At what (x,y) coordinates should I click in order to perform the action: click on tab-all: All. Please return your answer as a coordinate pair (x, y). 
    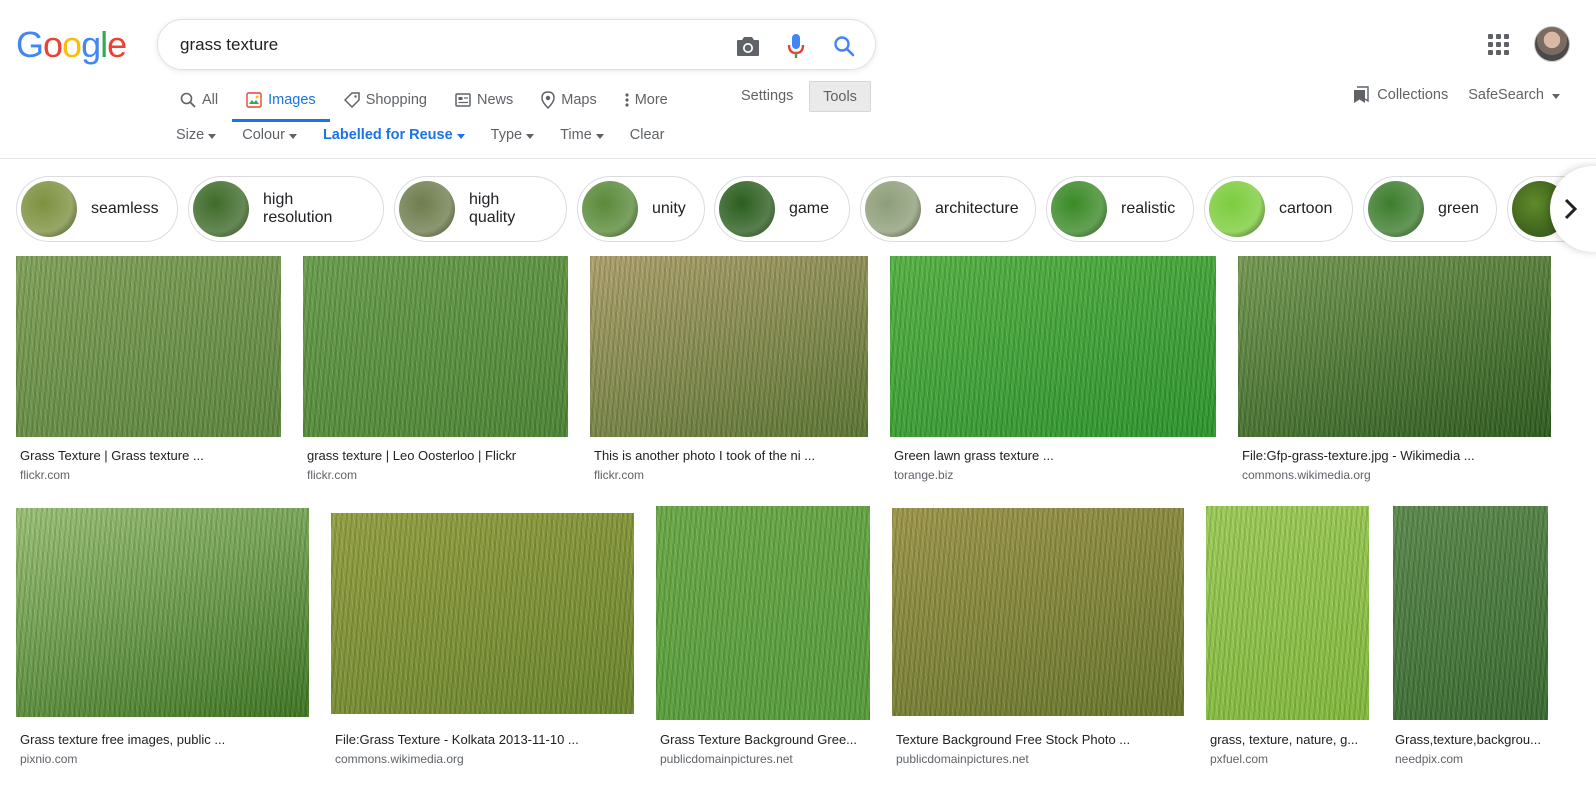
    Looking at the image, I should click on (204, 100).